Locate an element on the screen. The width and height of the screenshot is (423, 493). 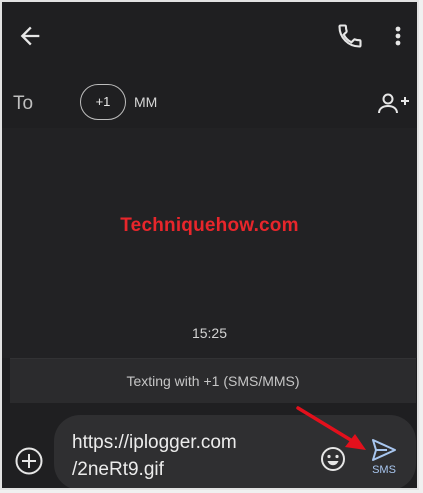
to-label: To is located at coordinates (23, 103).